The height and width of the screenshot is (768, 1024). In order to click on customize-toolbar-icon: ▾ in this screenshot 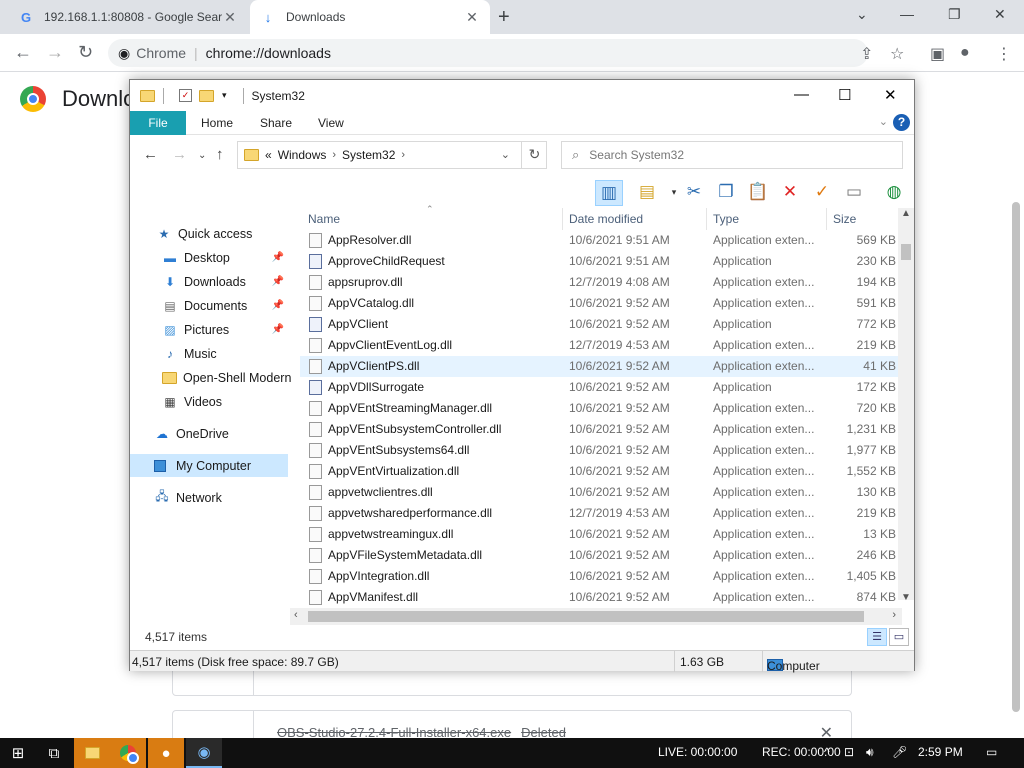, I will do `click(224, 95)`.